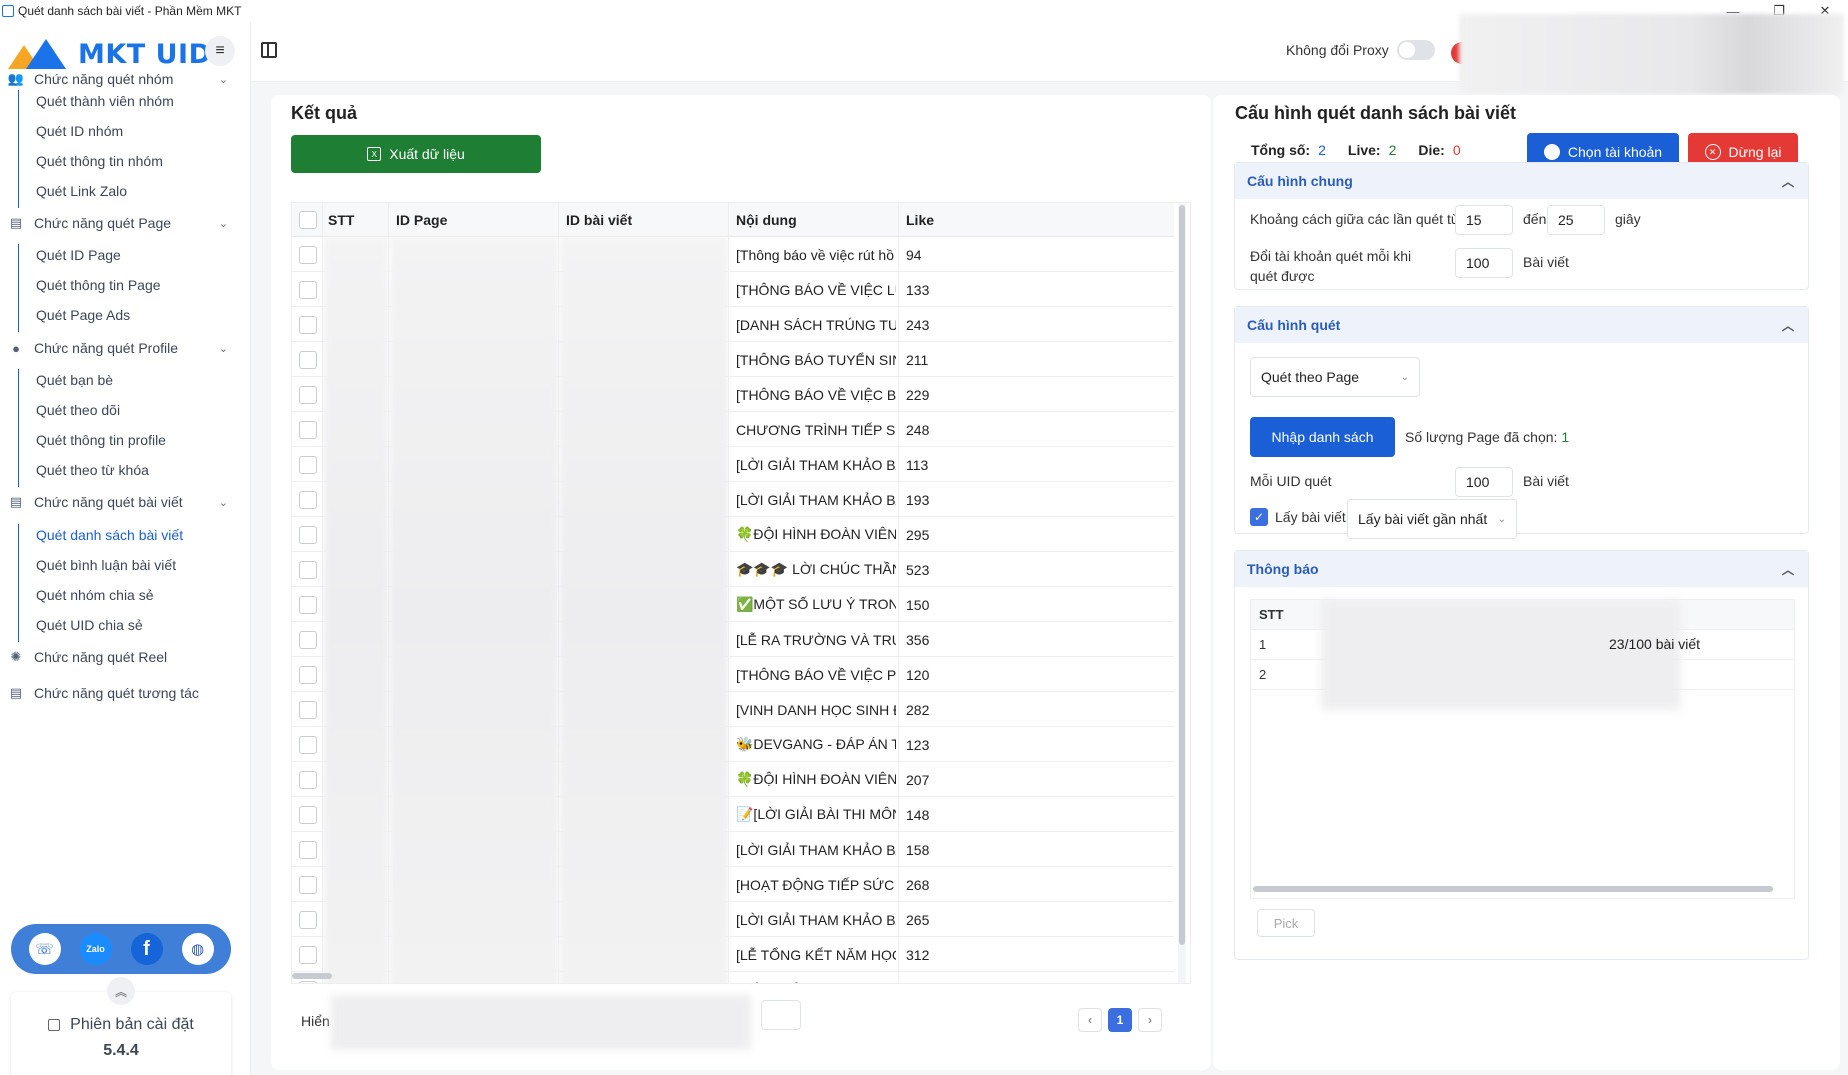 The height and width of the screenshot is (1075, 1848). I want to click on scan-config-header: Cấu hình quét ︿, so click(1521, 325).